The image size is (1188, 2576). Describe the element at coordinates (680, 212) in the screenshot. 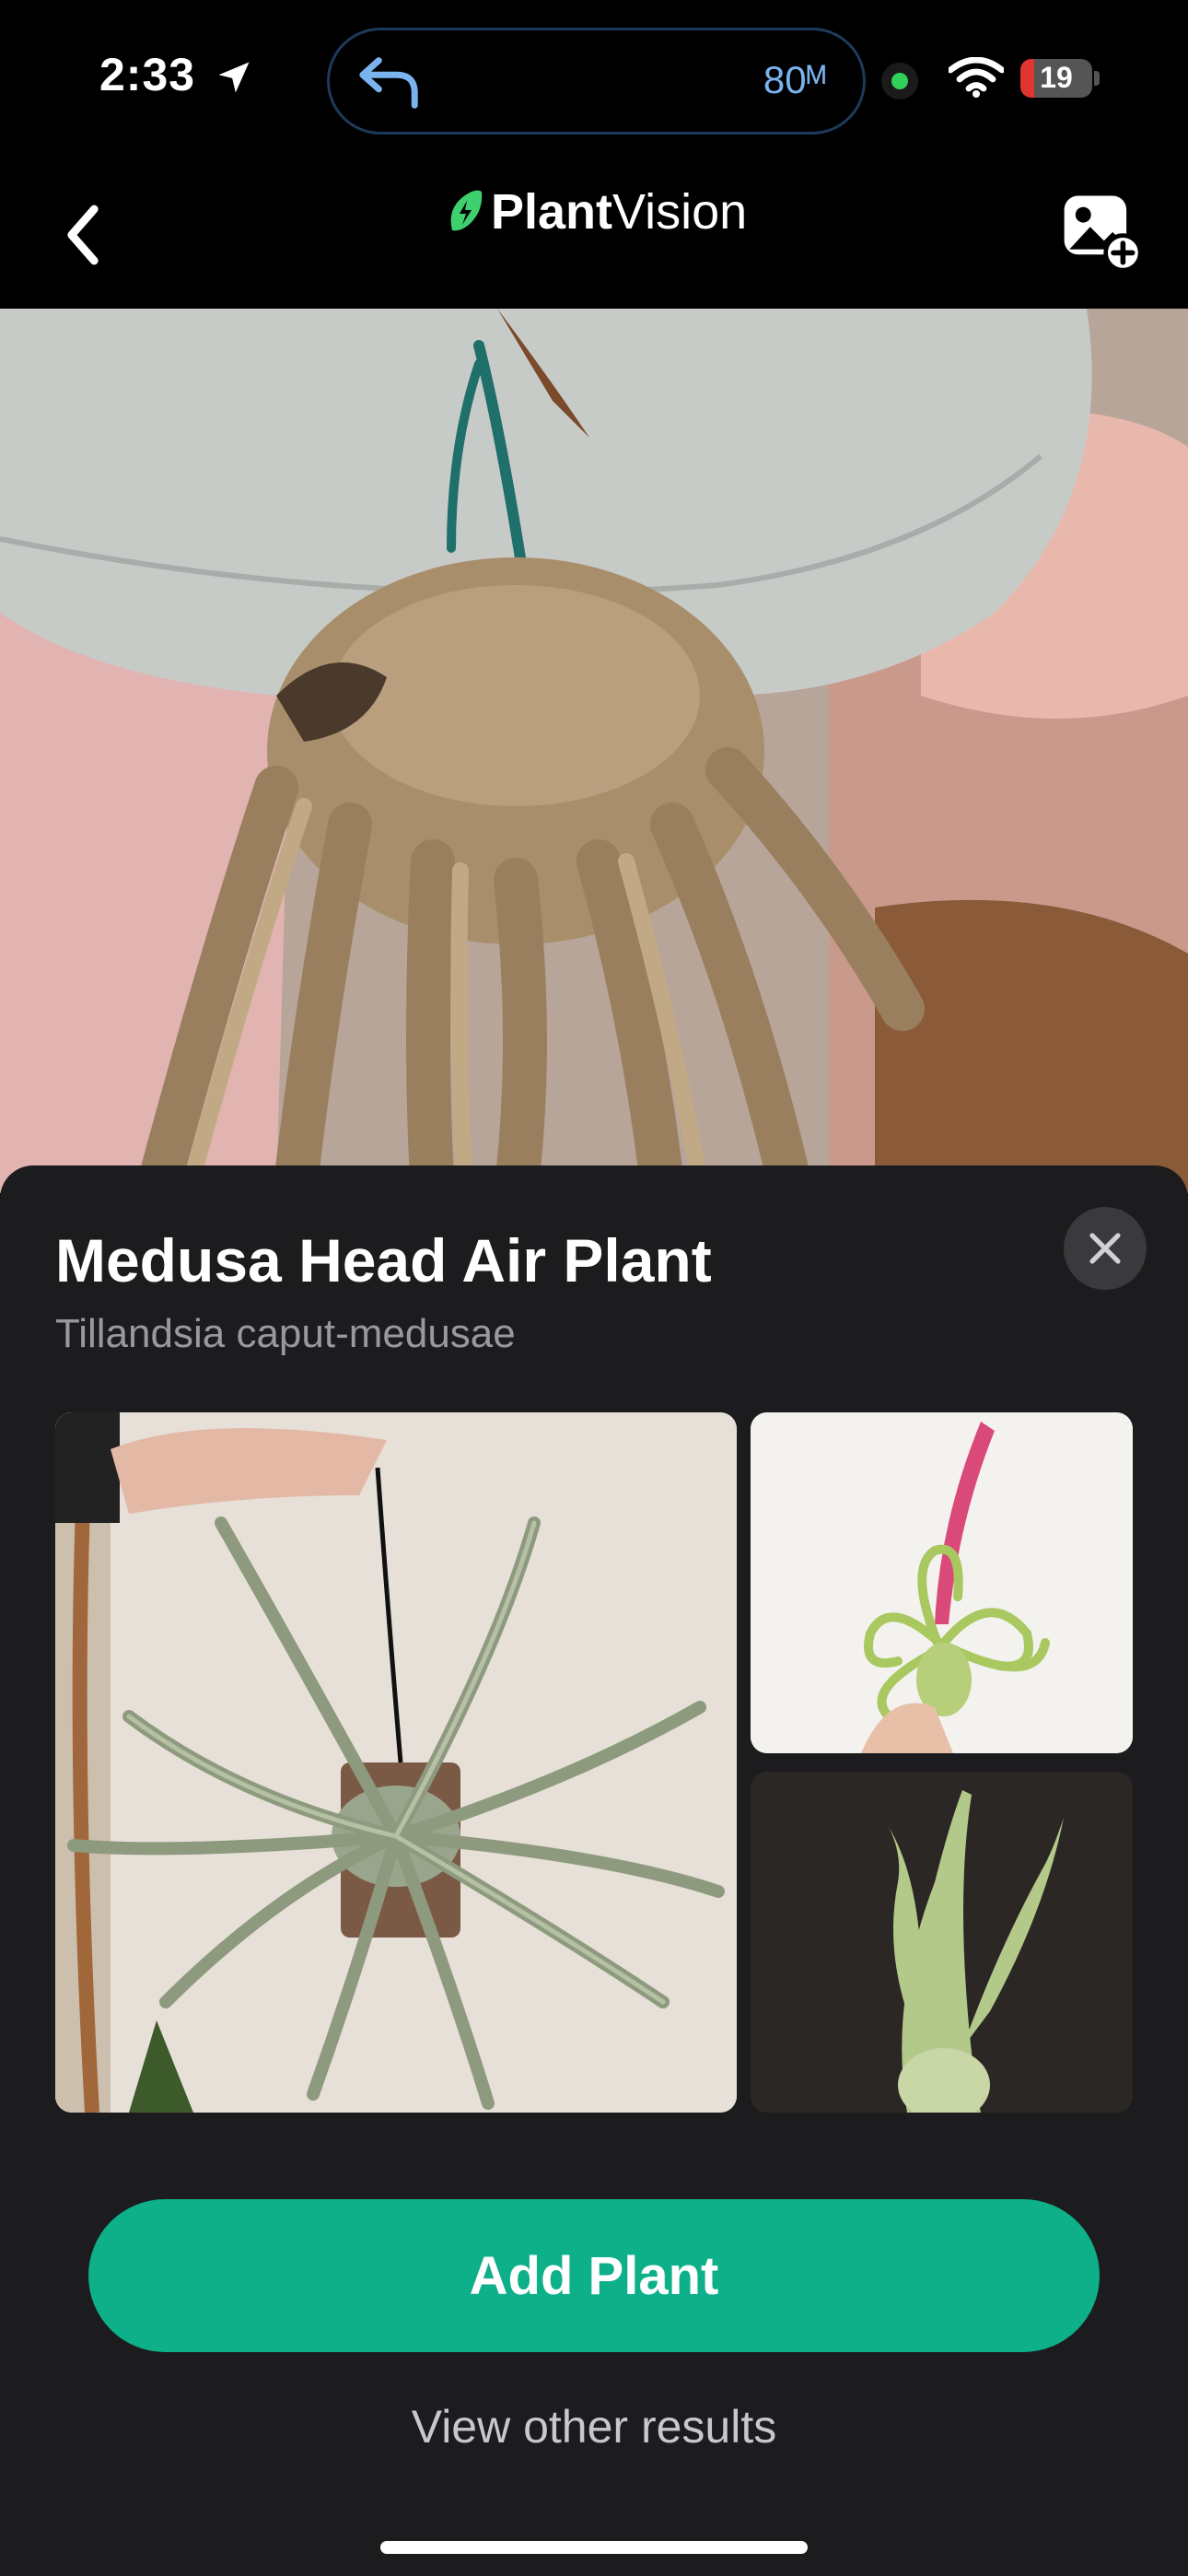

I see `brand-name-part2: Vision` at that location.